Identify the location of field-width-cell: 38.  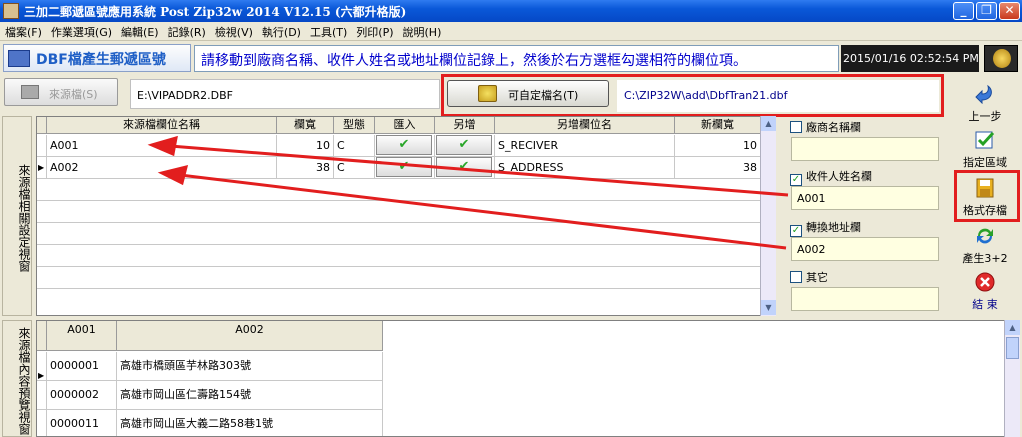
(305, 168).